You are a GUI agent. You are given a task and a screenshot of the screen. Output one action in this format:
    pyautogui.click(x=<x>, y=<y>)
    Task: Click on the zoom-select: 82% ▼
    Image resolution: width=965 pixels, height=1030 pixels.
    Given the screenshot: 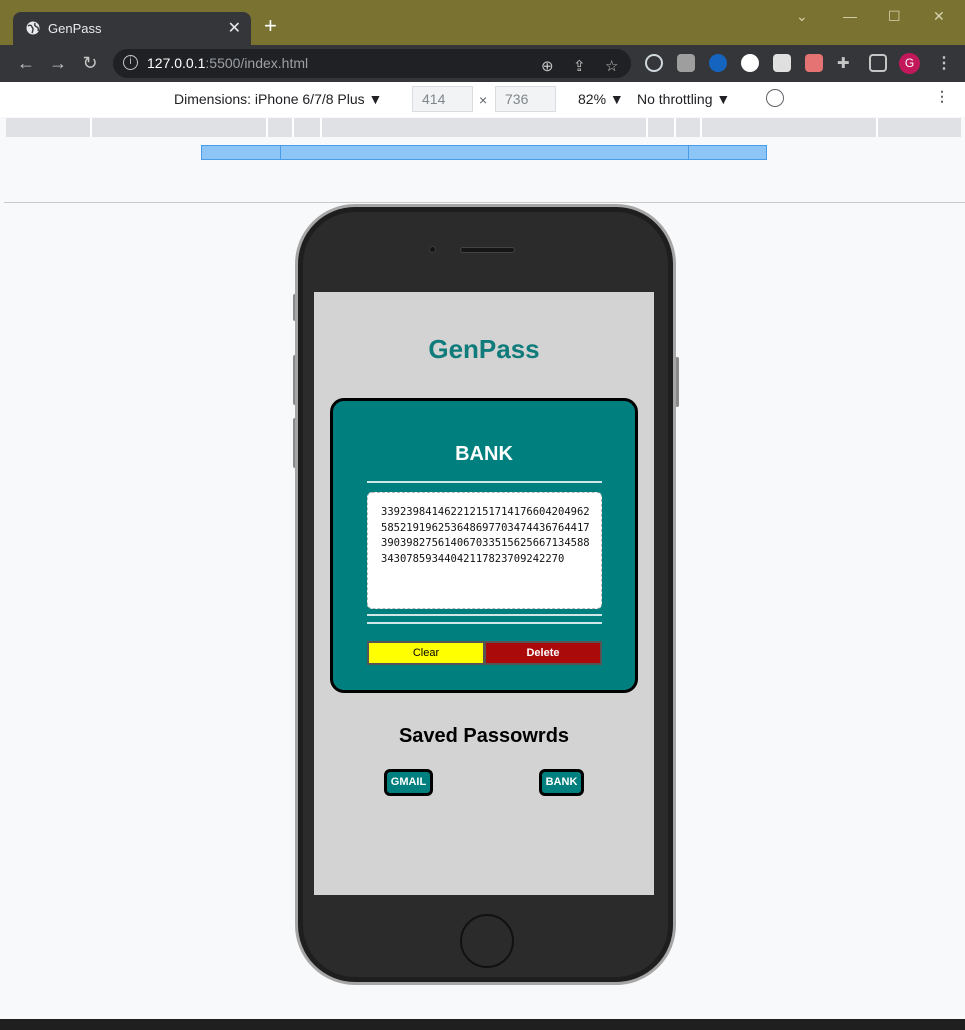 What is the action you would take?
    pyautogui.click(x=601, y=99)
    